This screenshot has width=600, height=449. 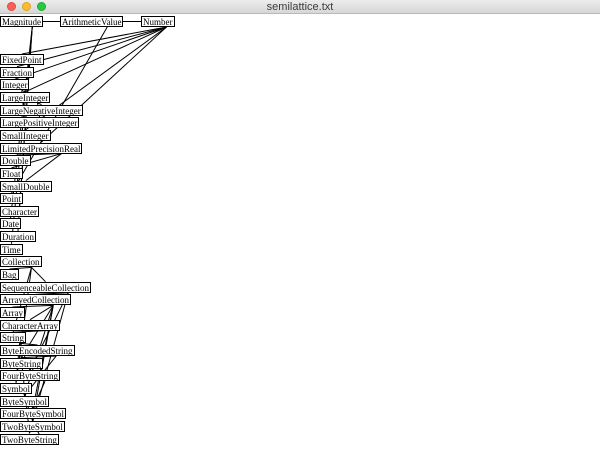 I want to click on node-arithmetic-value: ArithmeticValue, so click(x=92, y=21).